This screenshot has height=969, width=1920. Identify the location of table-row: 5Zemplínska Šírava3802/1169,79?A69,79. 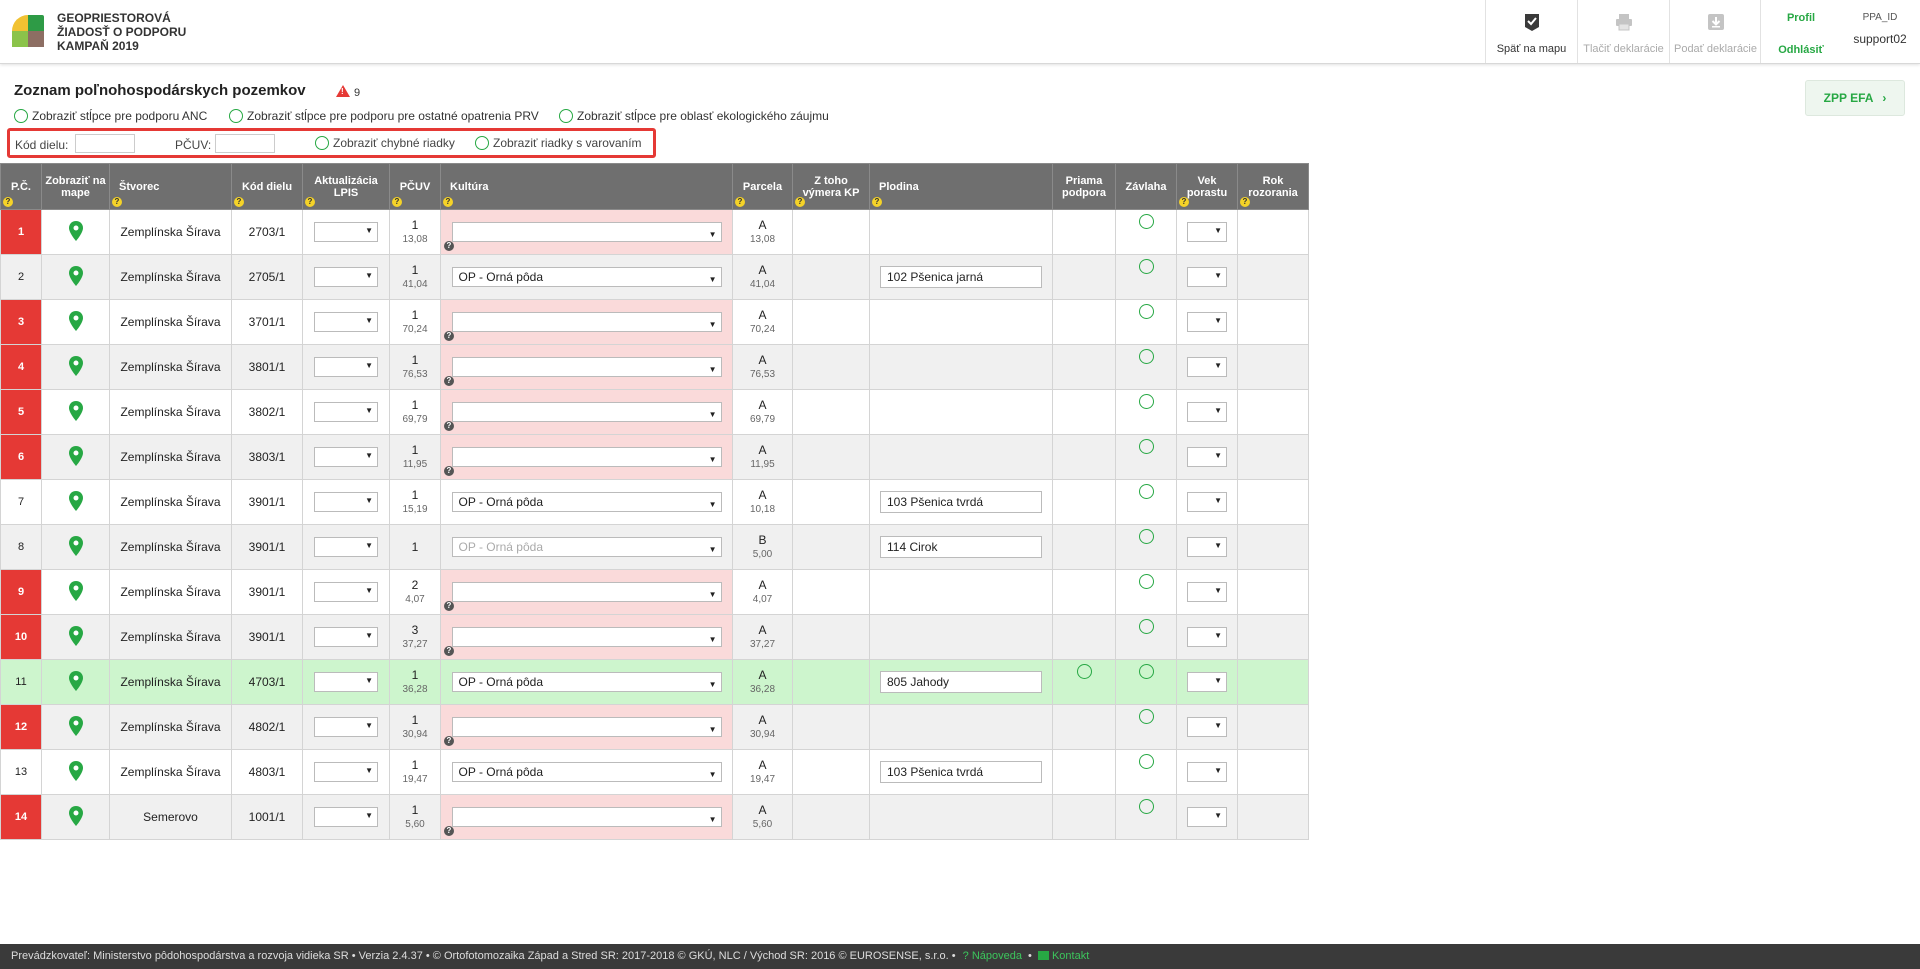
(654, 412).